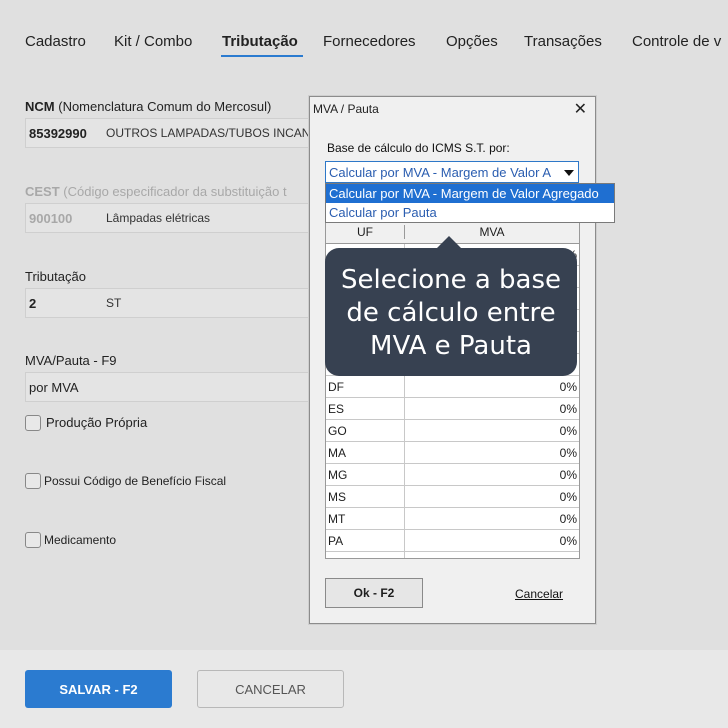  Describe the element at coordinates (336, 387) in the screenshot. I see `row-uf: DF` at that location.